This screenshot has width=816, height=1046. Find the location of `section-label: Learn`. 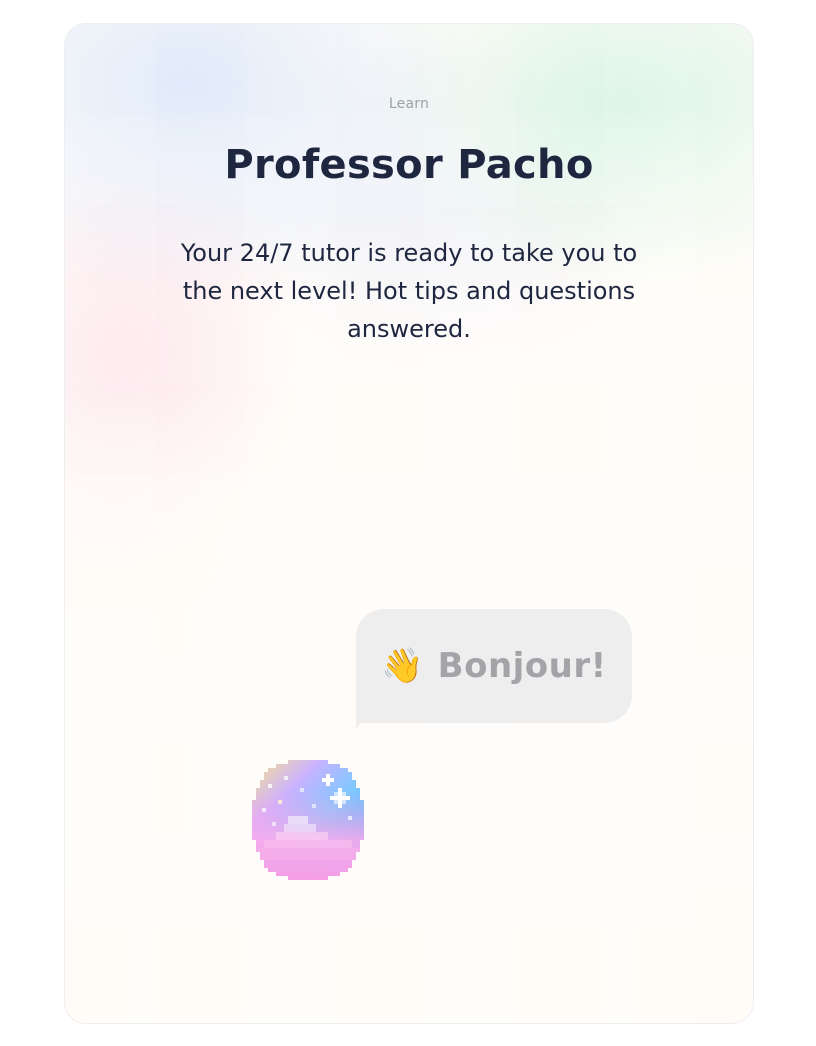

section-label: Learn is located at coordinates (409, 104).